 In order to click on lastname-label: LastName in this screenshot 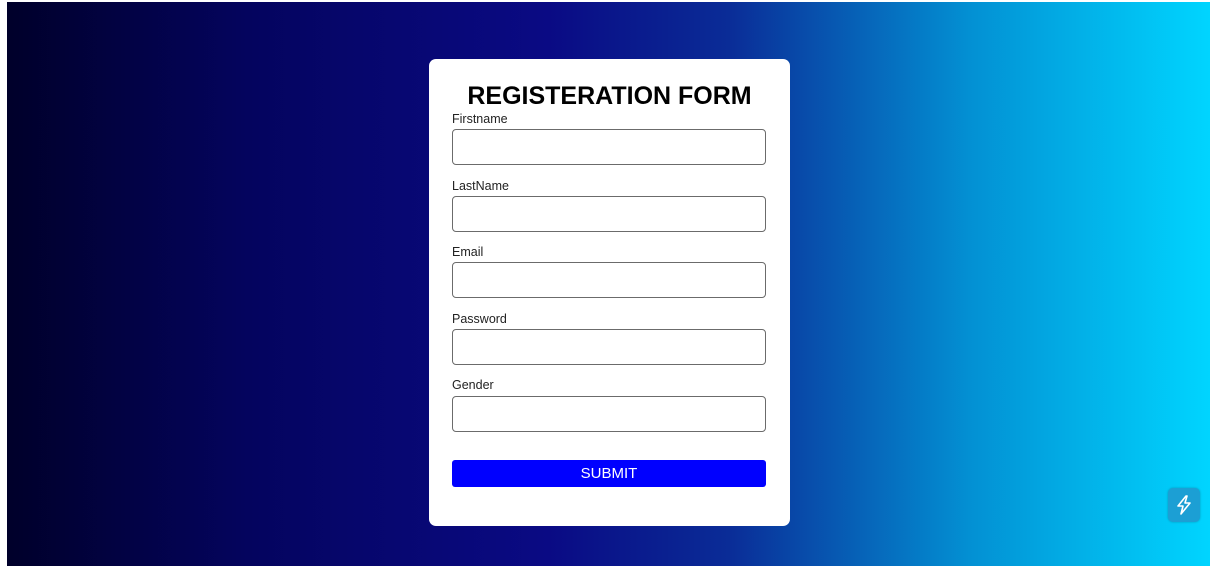, I will do `click(480, 186)`.